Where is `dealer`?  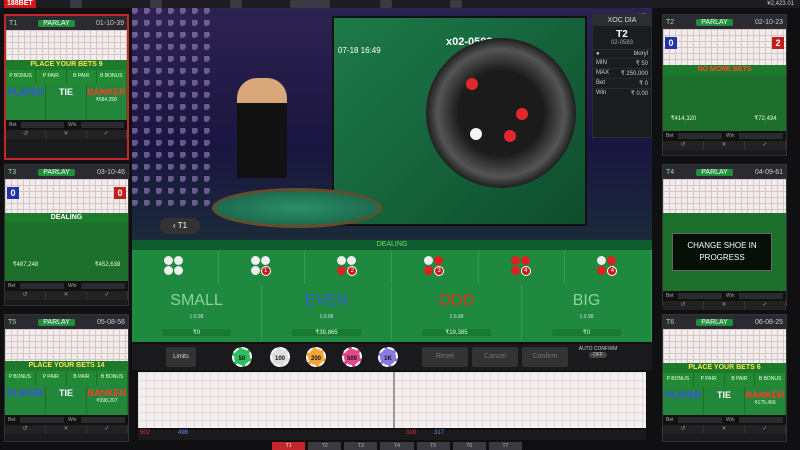
dealer is located at coordinates (262, 128).